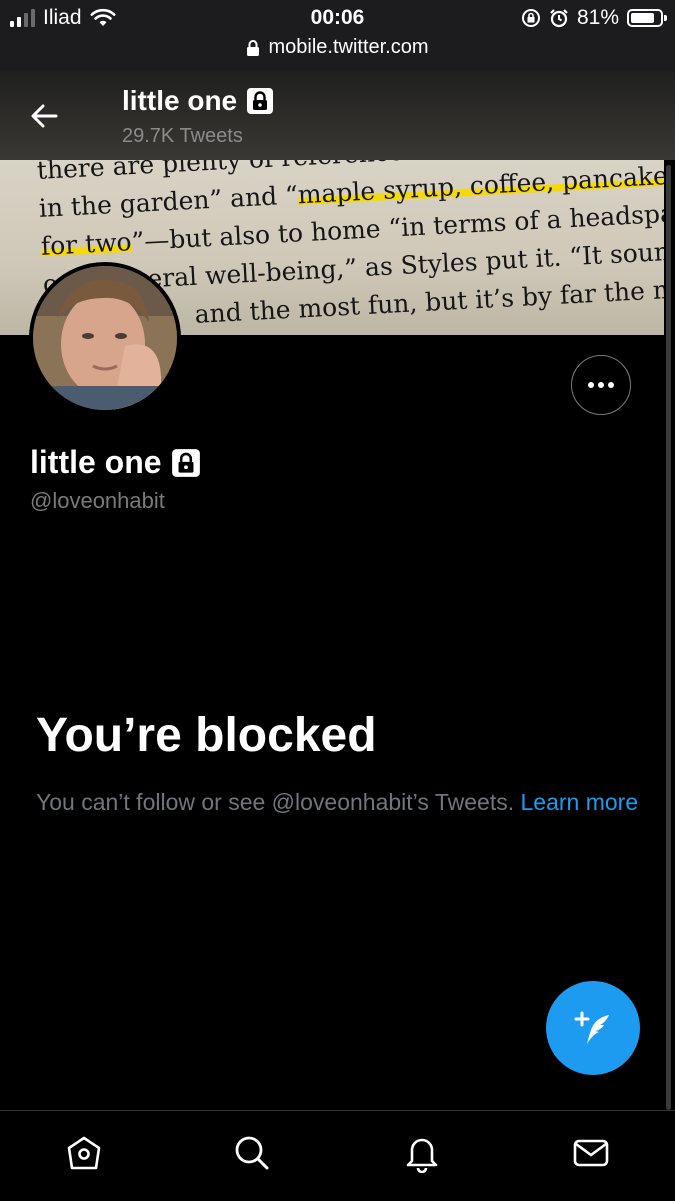 This screenshot has height=1201, width=675. What do you see at coordinates (597, 17) in the screenshot?
I see `battery-percent: 81%` at bounding box center [597, 17].